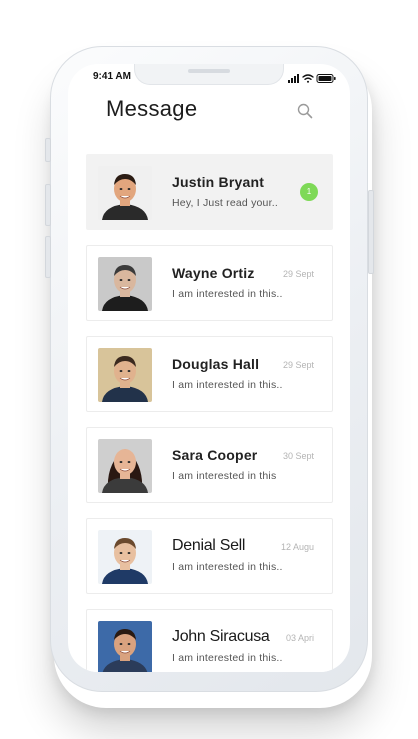  Describe the element at coordinates (309, 192) in the screenshot. I see `unread-badge: 1` at that location.